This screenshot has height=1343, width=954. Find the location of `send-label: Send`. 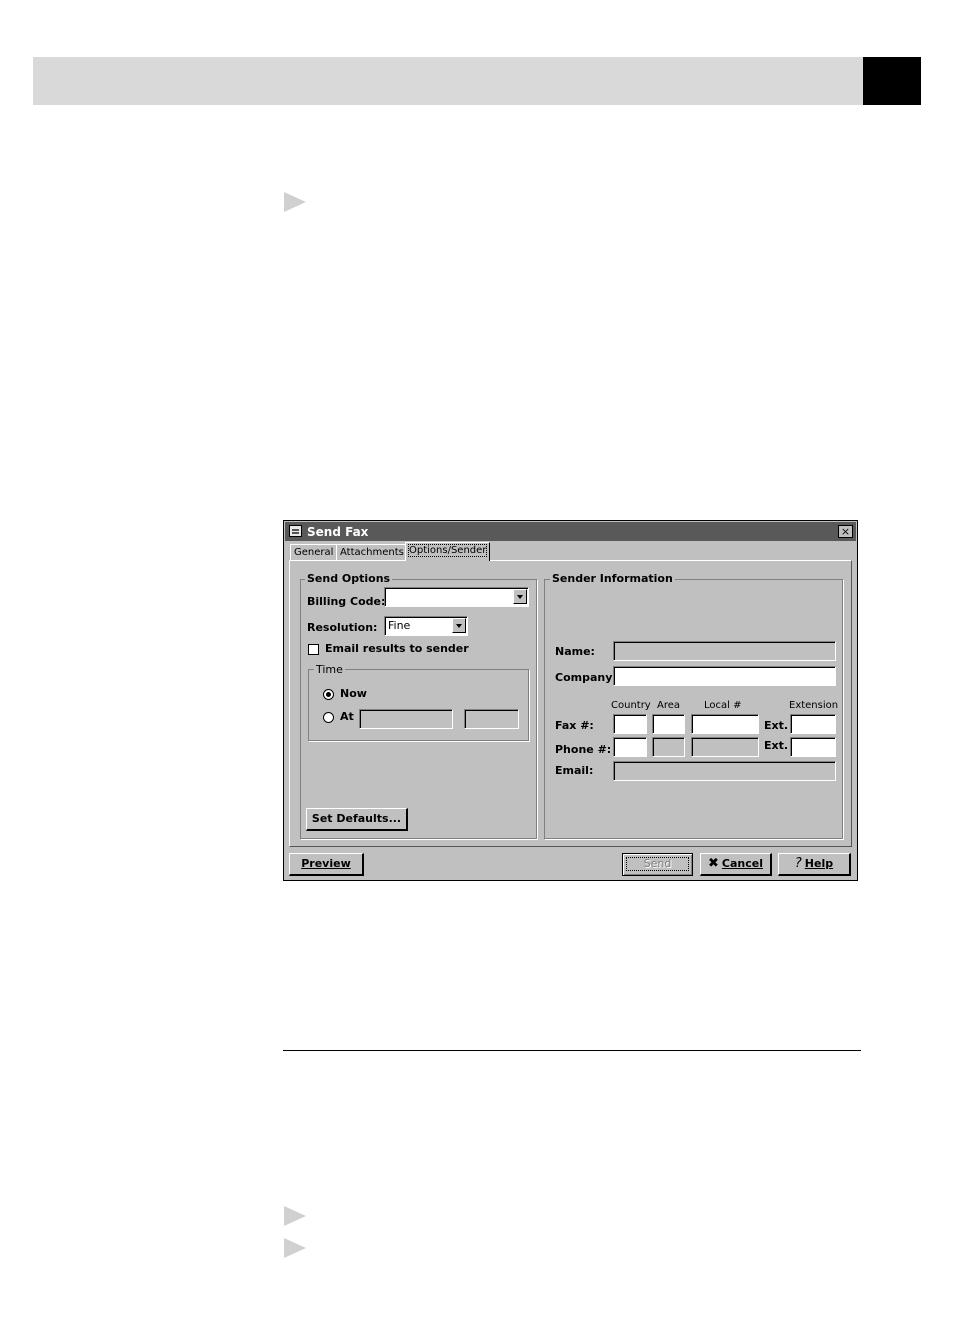

send-label: Send is located at coordinates (657, 864).